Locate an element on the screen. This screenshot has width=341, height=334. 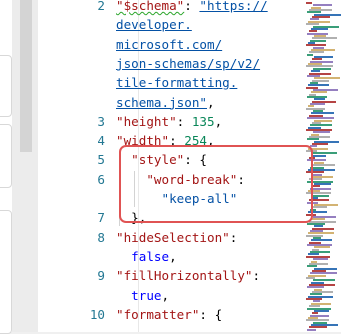
code-text: schema.json", is located at coordinates (165, 102).